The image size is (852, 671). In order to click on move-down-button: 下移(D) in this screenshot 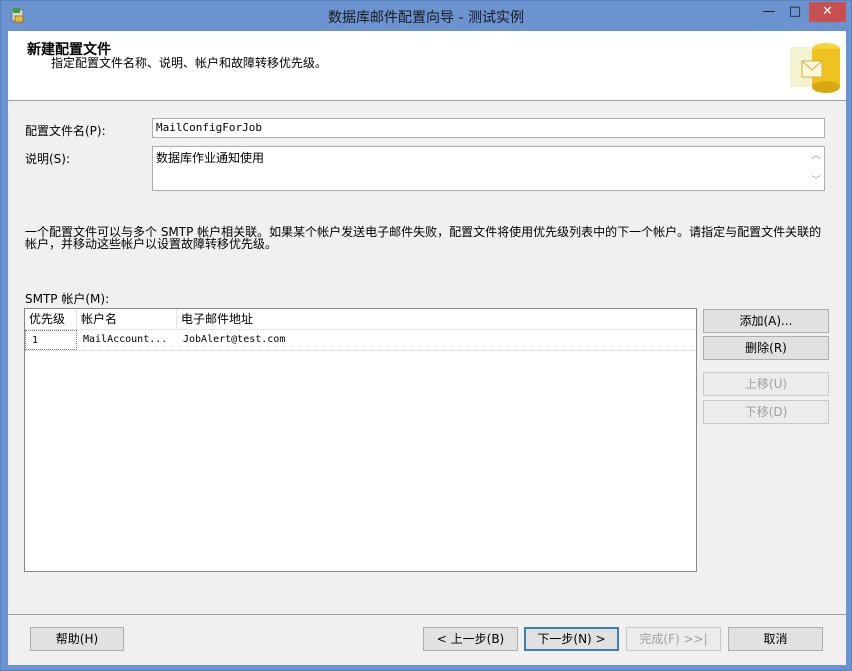, I will do `click(766, 412)`.